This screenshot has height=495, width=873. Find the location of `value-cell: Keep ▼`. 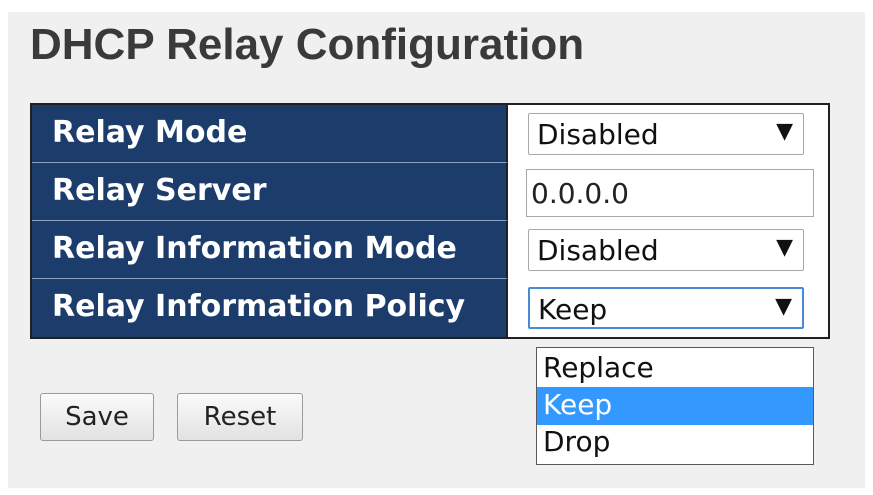

value-cell: Keep ▼ is located at coordinates (668, 308).